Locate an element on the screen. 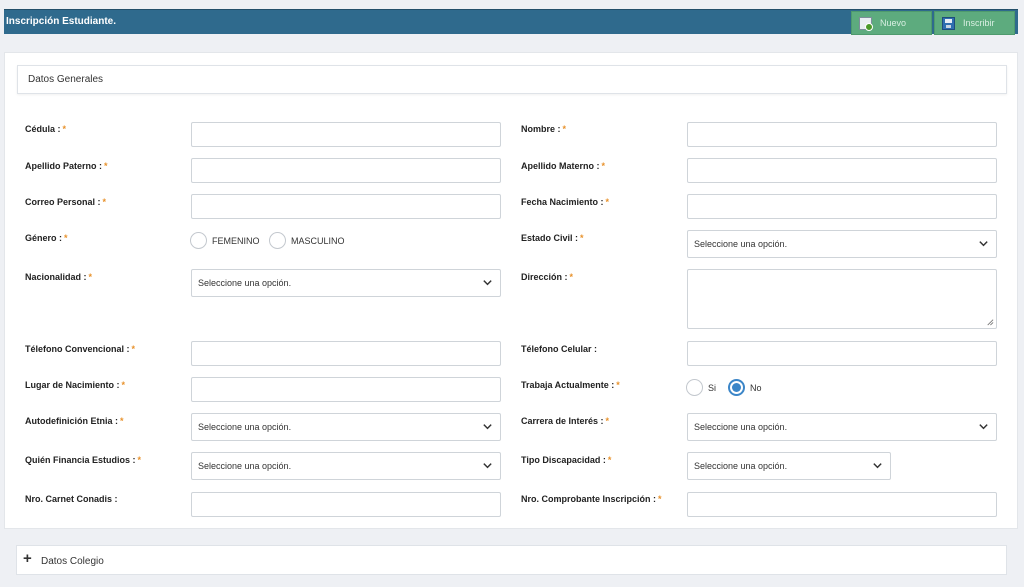 The width and height of the screenshot is (1024, 587). autodefinicion-etnia-label: Autodefinición Etnia : * is located at coordinates (74, 421).